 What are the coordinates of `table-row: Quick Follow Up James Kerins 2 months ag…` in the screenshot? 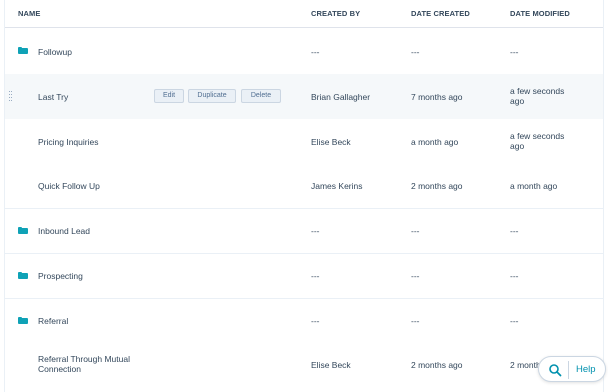 It's located at (304, 186).